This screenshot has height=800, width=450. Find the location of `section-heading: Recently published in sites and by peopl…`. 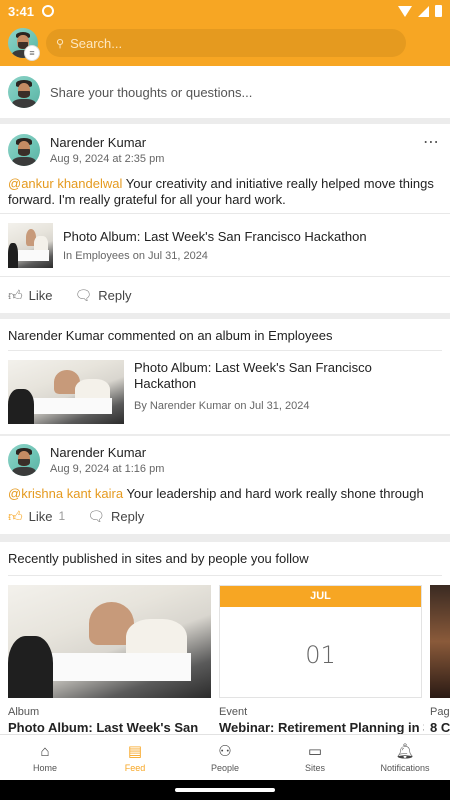

section-heading: Recently published in sites and by peopl… is located at coordinates (158, 558).